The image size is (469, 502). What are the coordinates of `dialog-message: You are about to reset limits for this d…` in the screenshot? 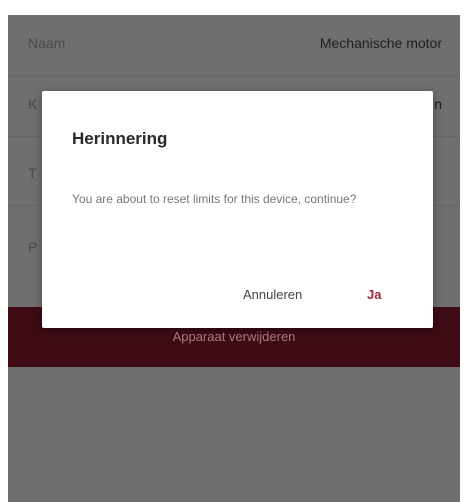 It's located at (214, 199).